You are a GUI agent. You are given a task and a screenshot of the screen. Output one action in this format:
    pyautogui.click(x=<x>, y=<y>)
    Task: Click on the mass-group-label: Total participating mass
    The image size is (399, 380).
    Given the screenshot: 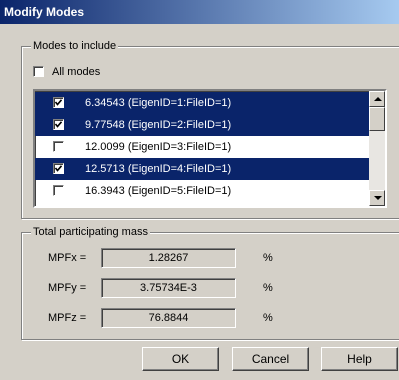 What is the action you would take?
    pyautogui.click(x=90, y=232)
    